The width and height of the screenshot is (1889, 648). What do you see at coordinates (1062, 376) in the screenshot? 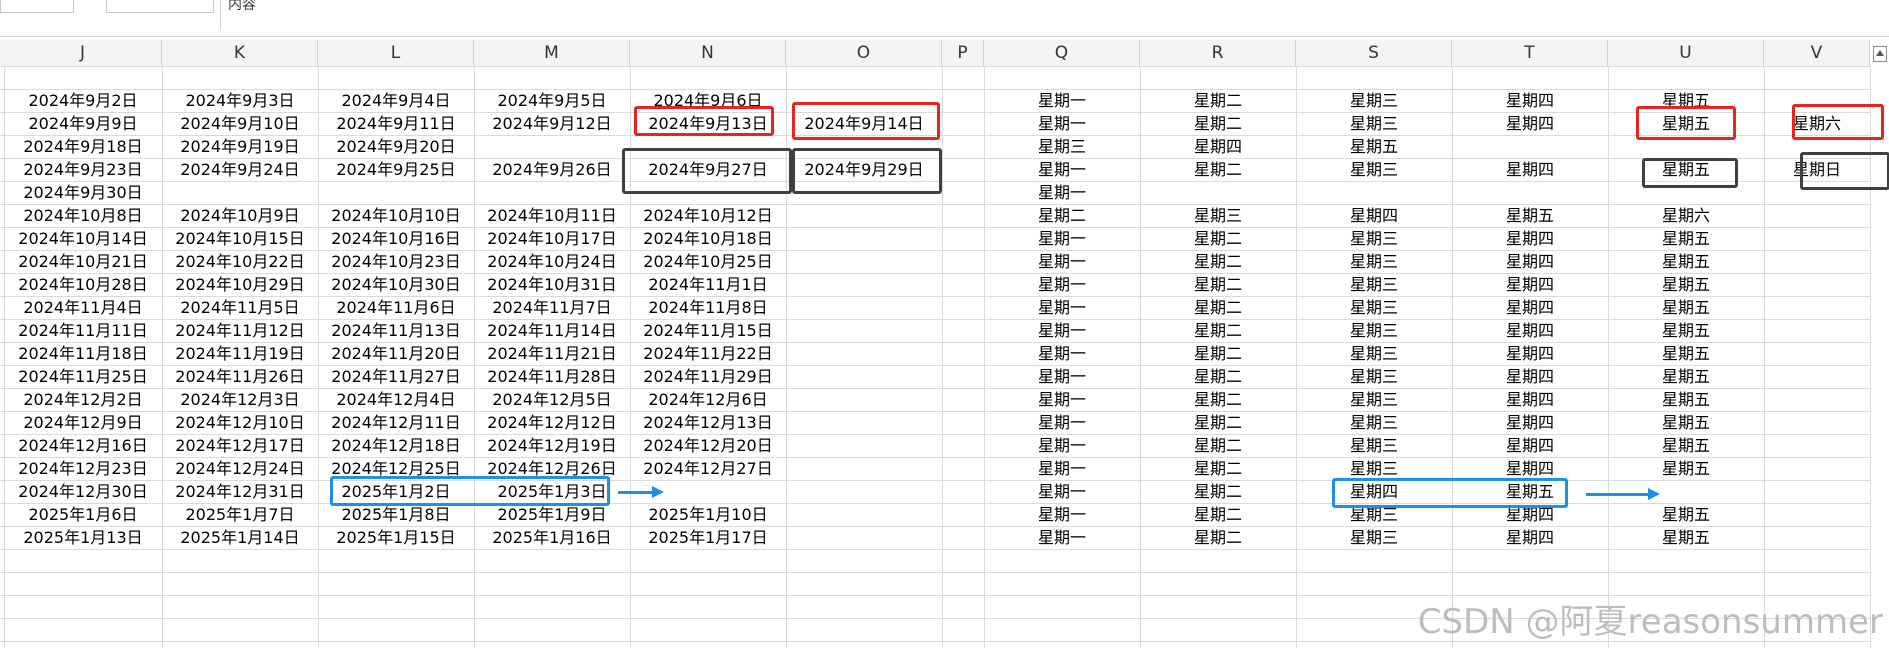
I see `cell-q-13: 星期一` at bounding box center [1062, 376].